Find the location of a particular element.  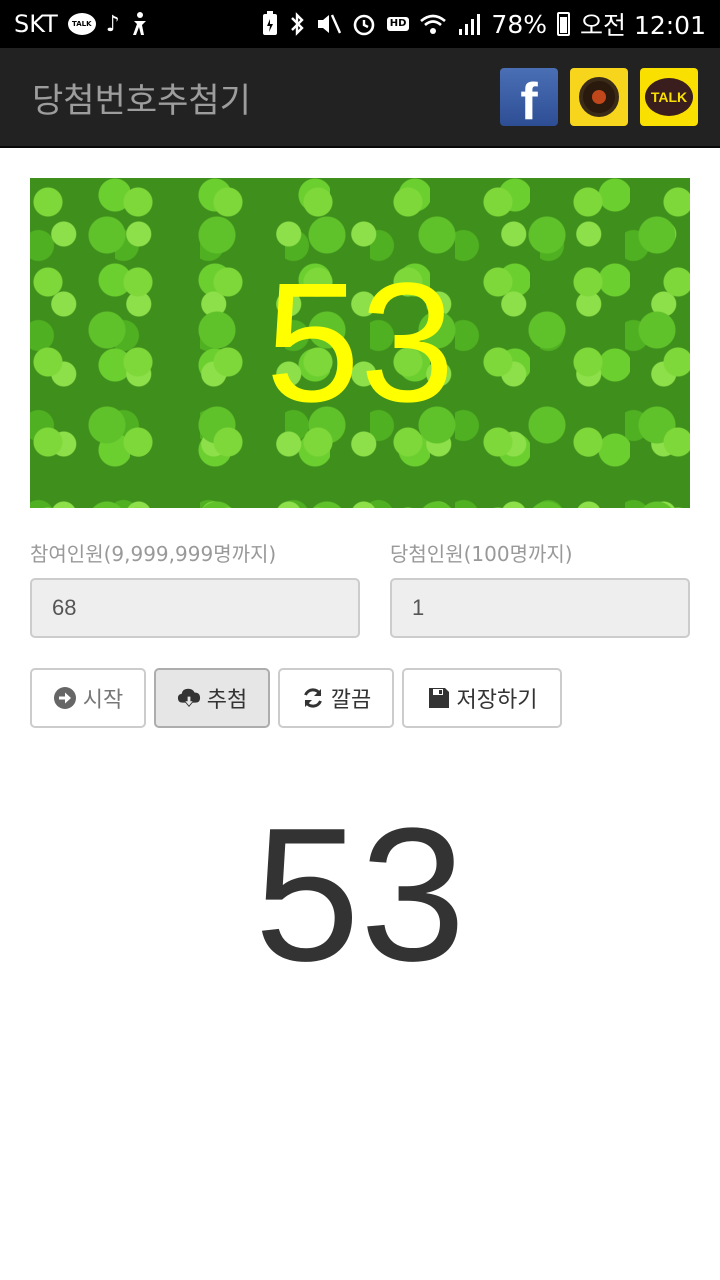

mute-icon is located at coordinates (328, 24).